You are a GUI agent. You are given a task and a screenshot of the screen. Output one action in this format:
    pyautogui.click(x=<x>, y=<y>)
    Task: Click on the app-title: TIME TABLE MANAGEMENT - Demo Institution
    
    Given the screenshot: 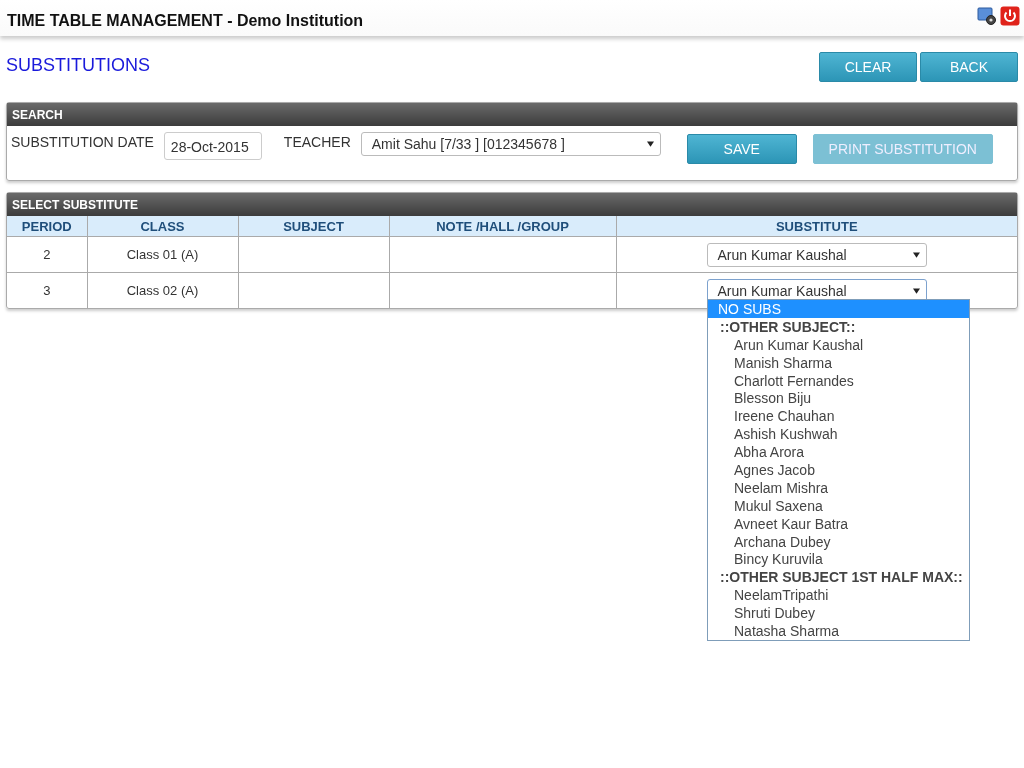 What is the action you would take?
    pyautogui.click(x=185, y=21)
    